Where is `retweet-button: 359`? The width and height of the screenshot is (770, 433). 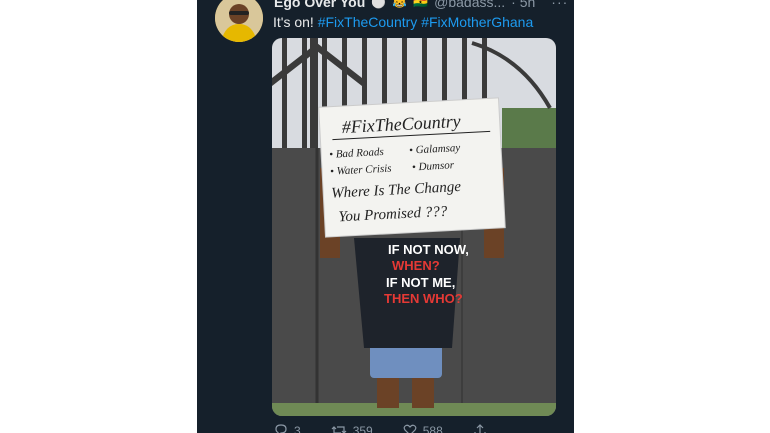 retweet-button: 359 is located at coordinates (352, 428).